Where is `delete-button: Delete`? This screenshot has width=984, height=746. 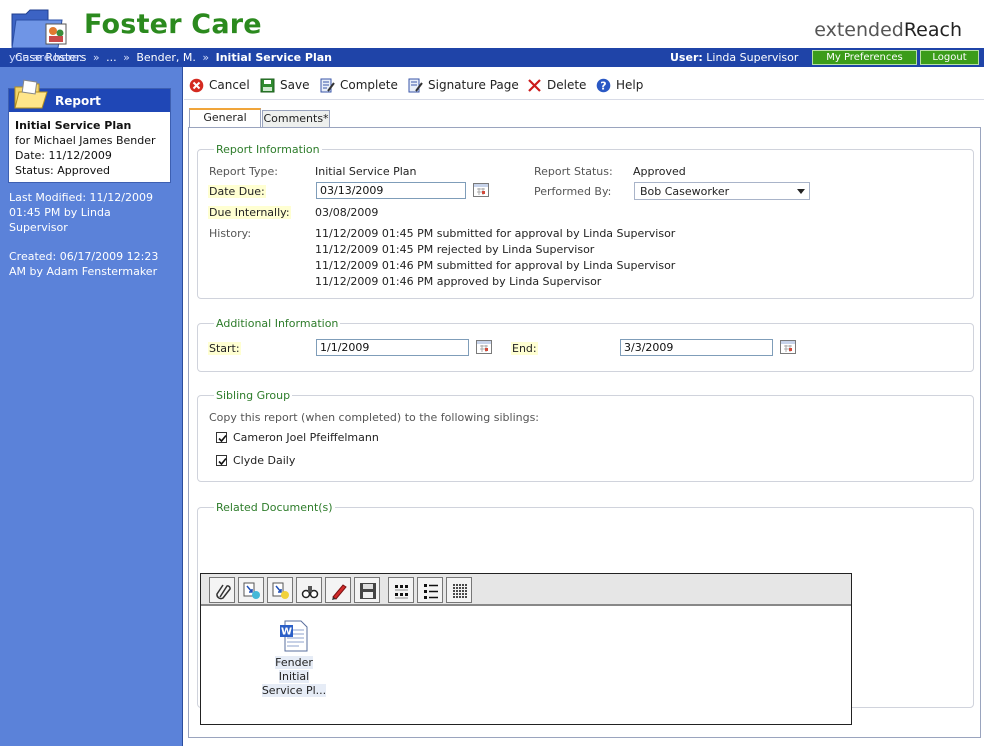
delete-button: Delete is located at coordinates (556, 85).